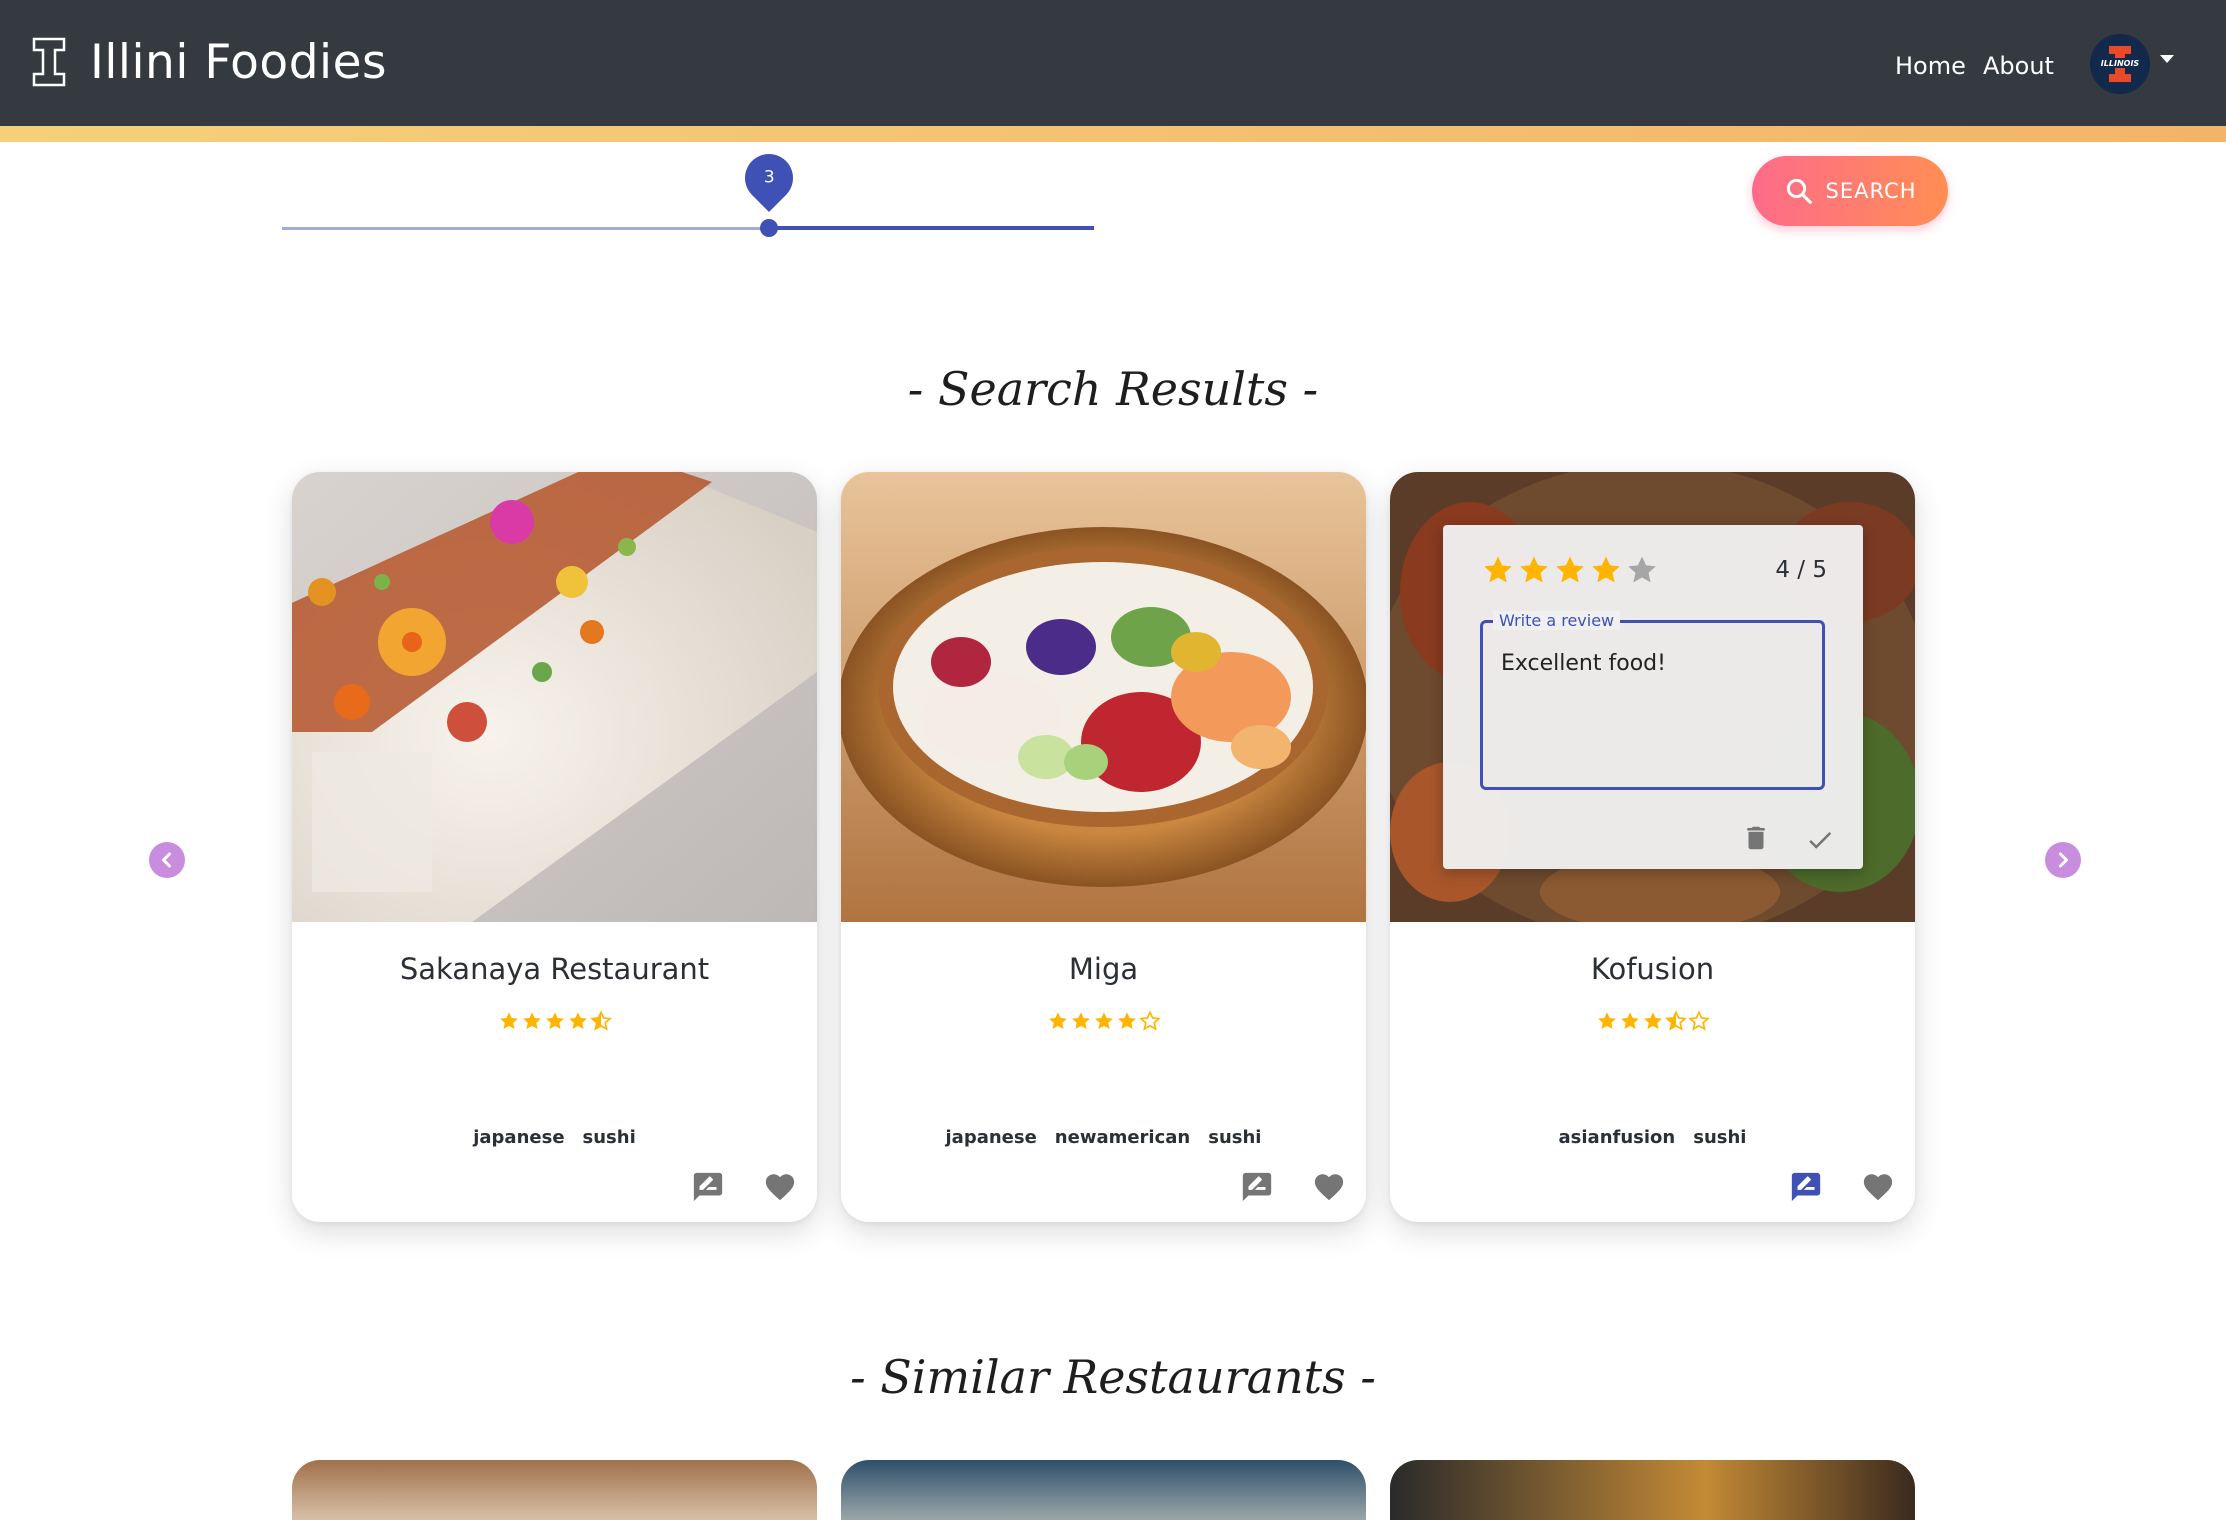 The height and width of the screenshot is (1520, 2226). What do you see at coordinates (2167, 59) in the screenshot?
I see `chevron-down-icon` at bounding box center [2167, 59].